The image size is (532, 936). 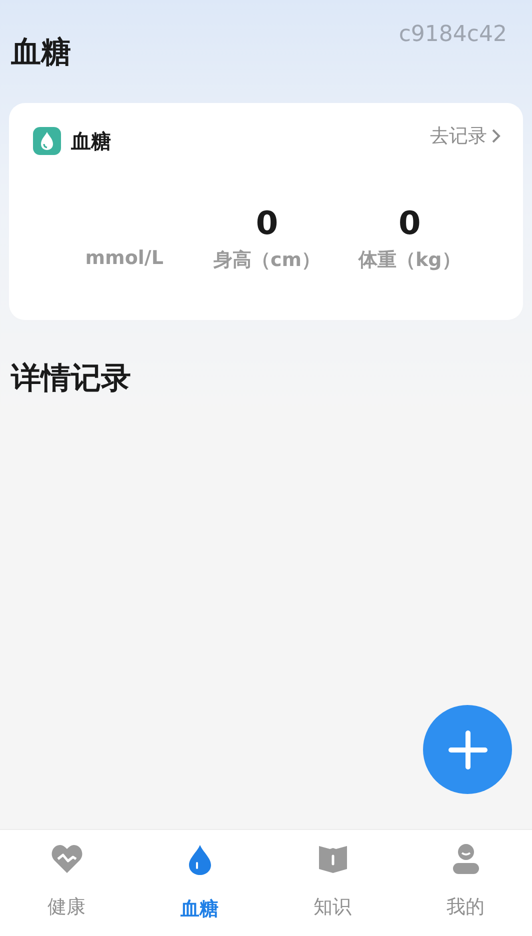 What do you see at coordinates (41, 53) in the screenshot?
I see `page-title: 血糖` at bounding box center [41, 53].